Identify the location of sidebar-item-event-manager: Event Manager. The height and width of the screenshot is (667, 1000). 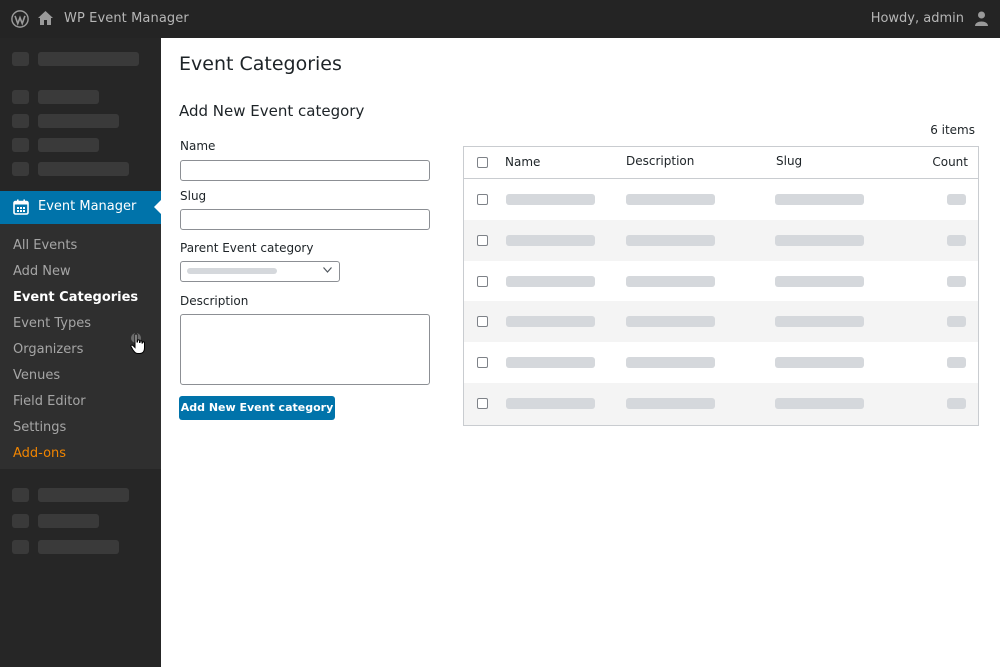
(80, 207).